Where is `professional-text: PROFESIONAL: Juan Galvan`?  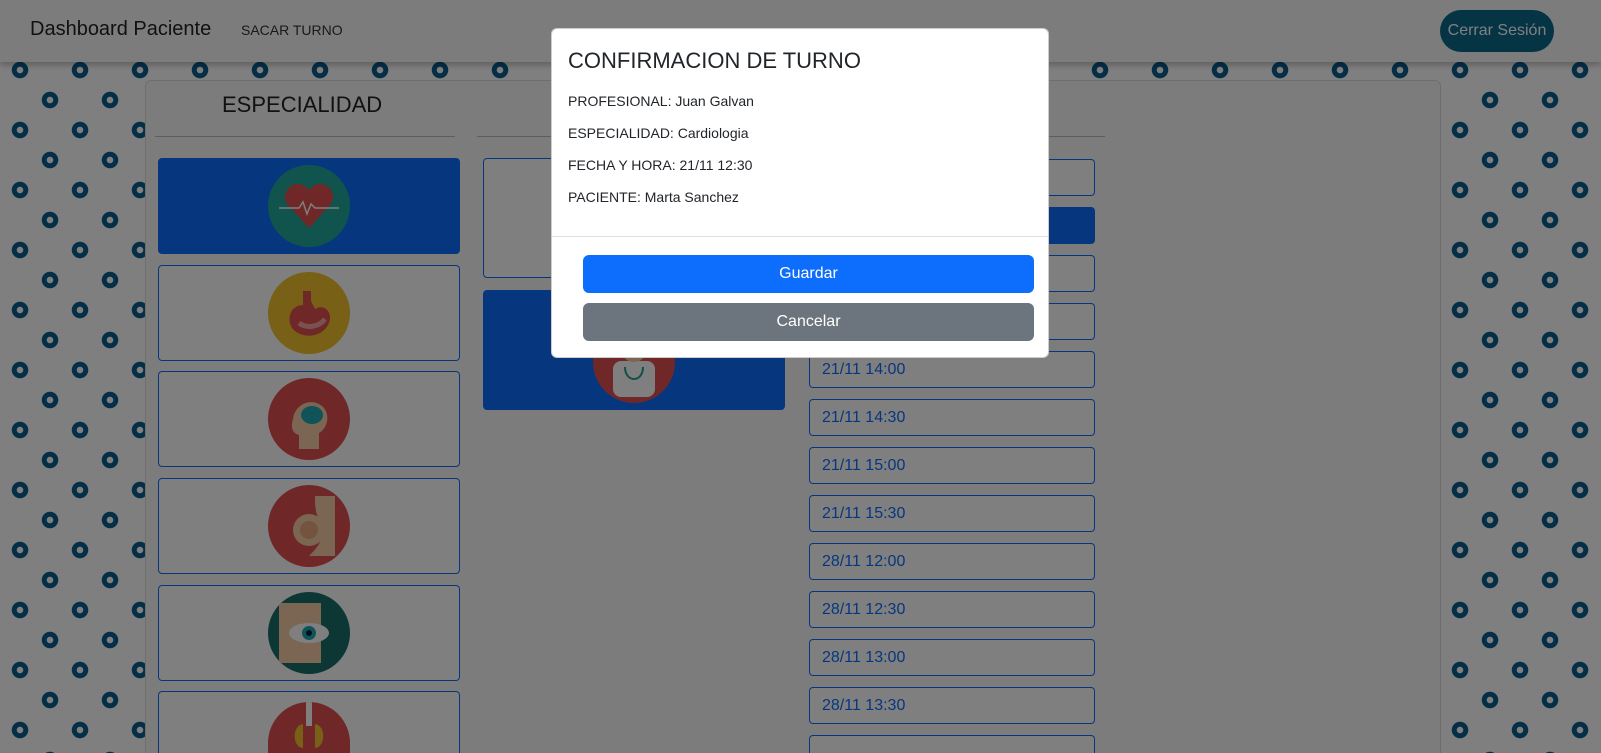
professional-text: PROFESIONAL: Juan Galvan is located at coordinates (661, 101).